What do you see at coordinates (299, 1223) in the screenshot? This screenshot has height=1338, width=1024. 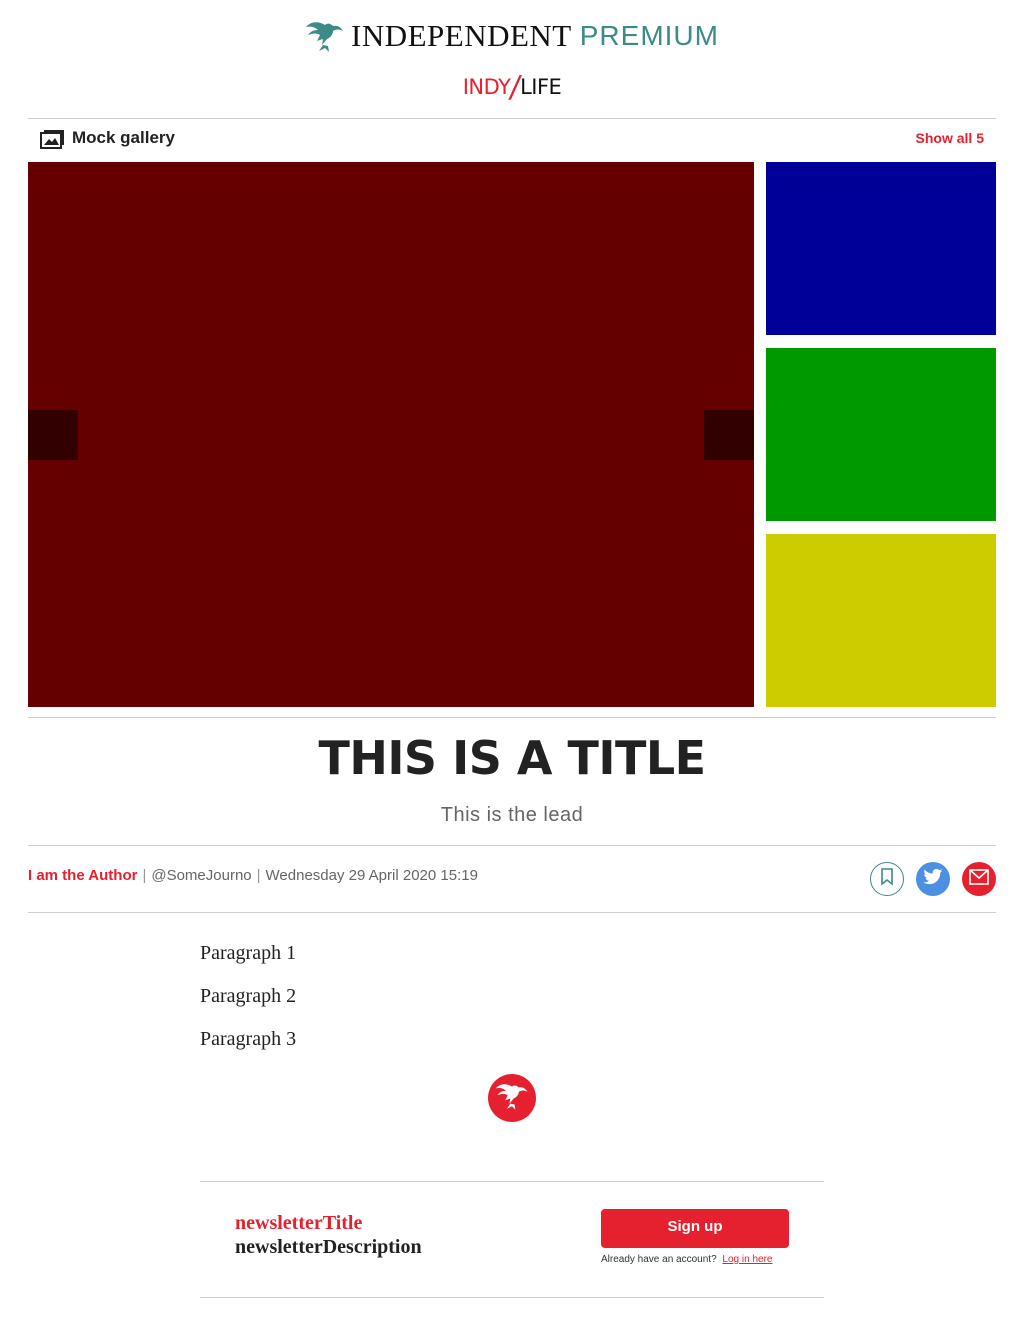 I see `newsletter-title: newsletterTitle` at bounding box center [299, 1223].